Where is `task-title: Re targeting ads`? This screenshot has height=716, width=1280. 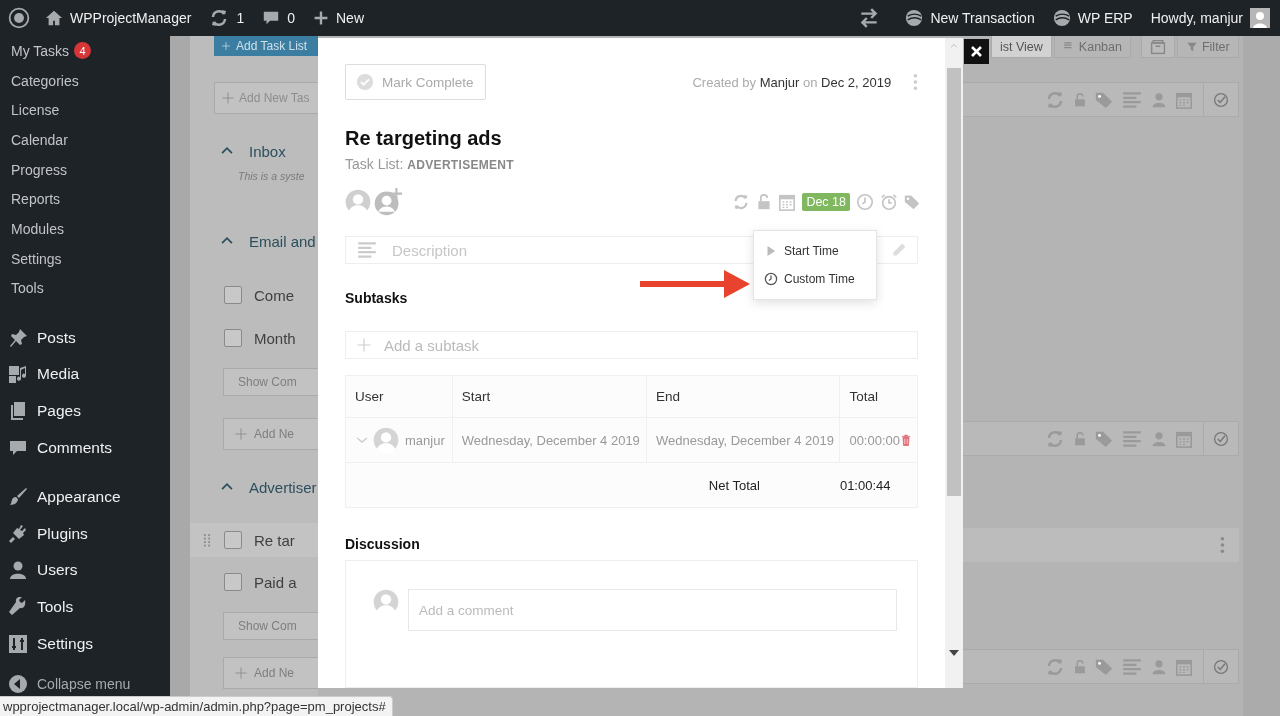
task-title: Re targeting ads is located at coordinates (424, 138).